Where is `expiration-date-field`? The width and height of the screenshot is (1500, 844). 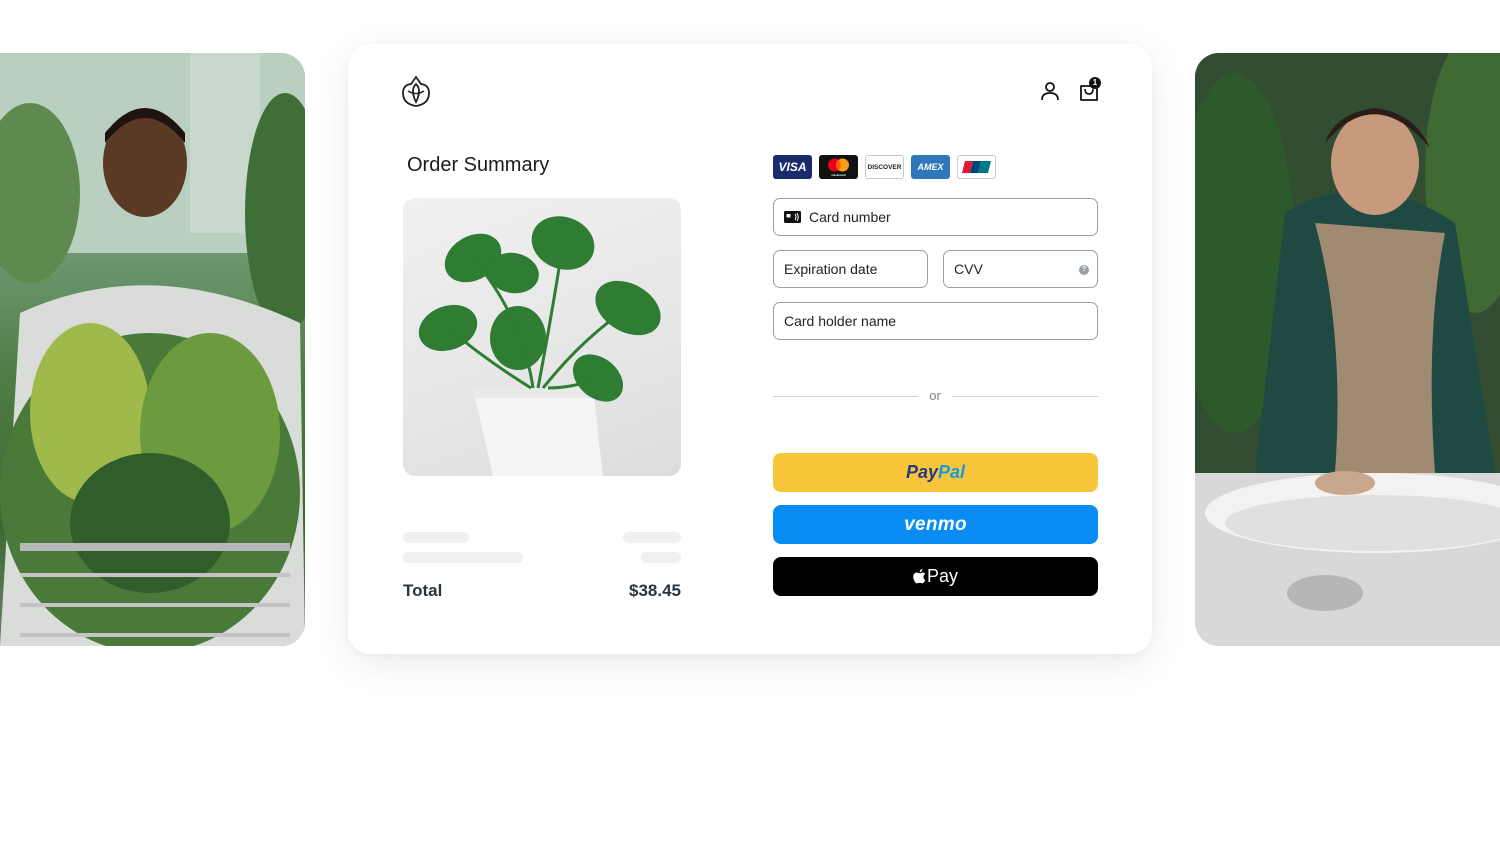
expiration-date-field is located at coordinates (850, 269).